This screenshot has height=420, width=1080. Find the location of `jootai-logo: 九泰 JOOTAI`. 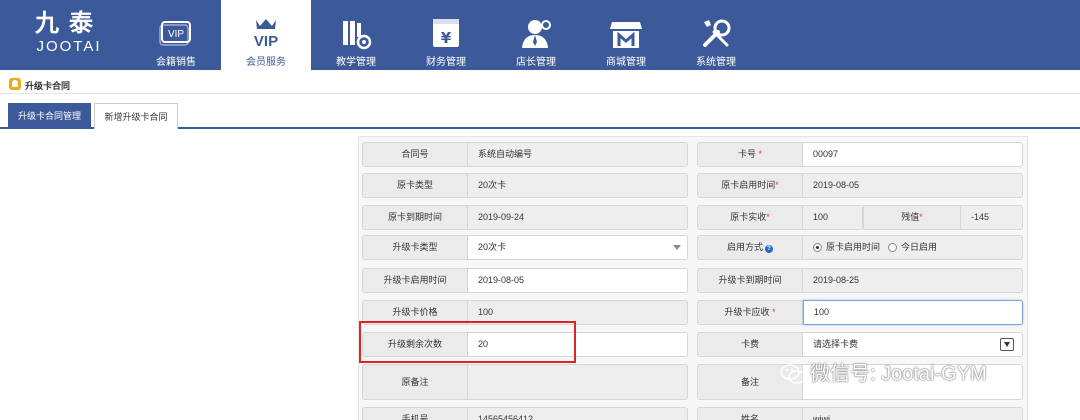

jootai-logo: 九泰 JOOTAI is located at coordinates (69, 36).